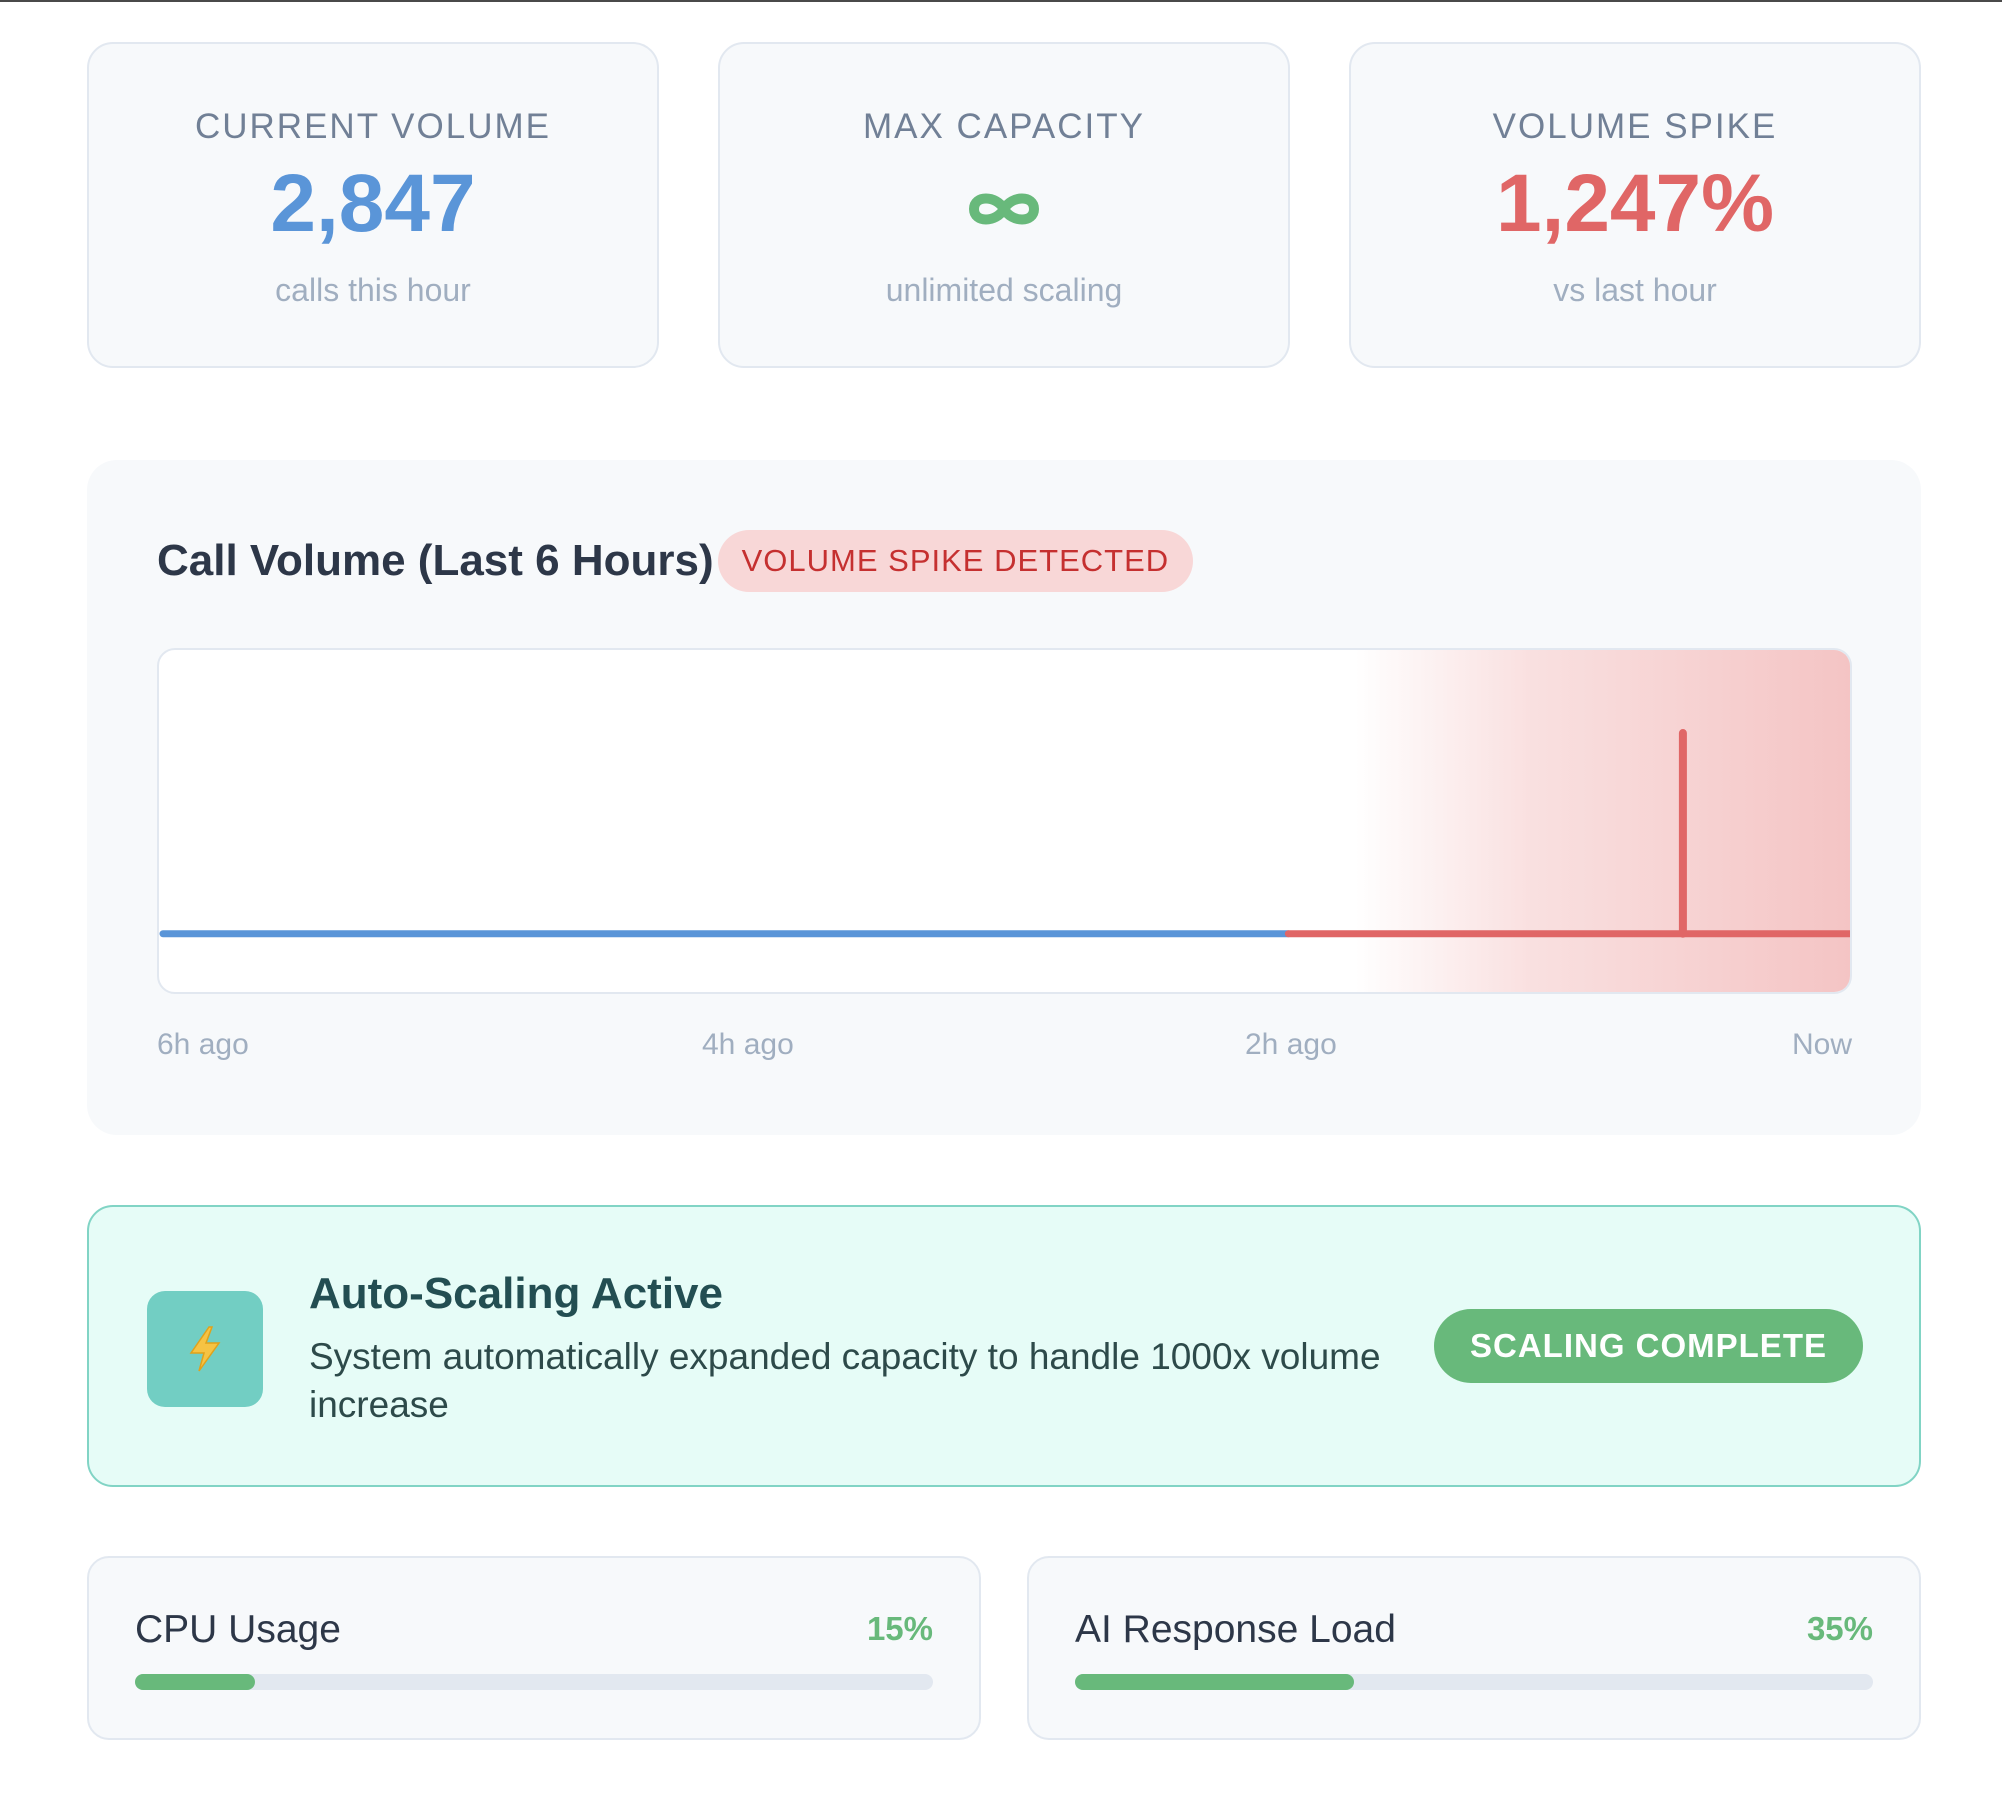 The image size is (2002, 1802). I want to click on lightning-icon, so click(205, 1349).